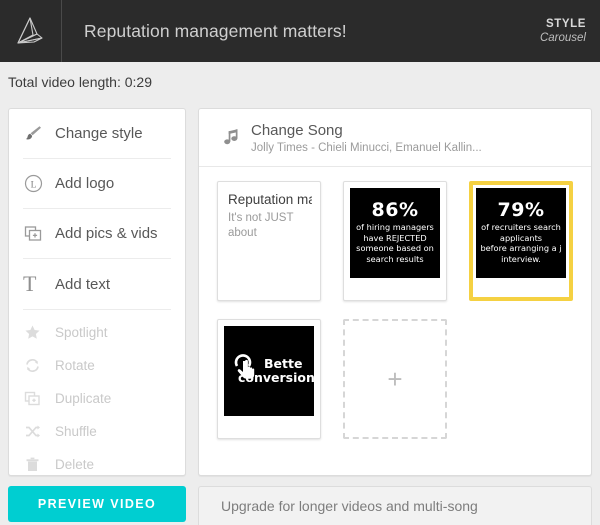  I want to click on upgrade-bar: Upgrade for longer videos and multi-song, so click(395, 505).